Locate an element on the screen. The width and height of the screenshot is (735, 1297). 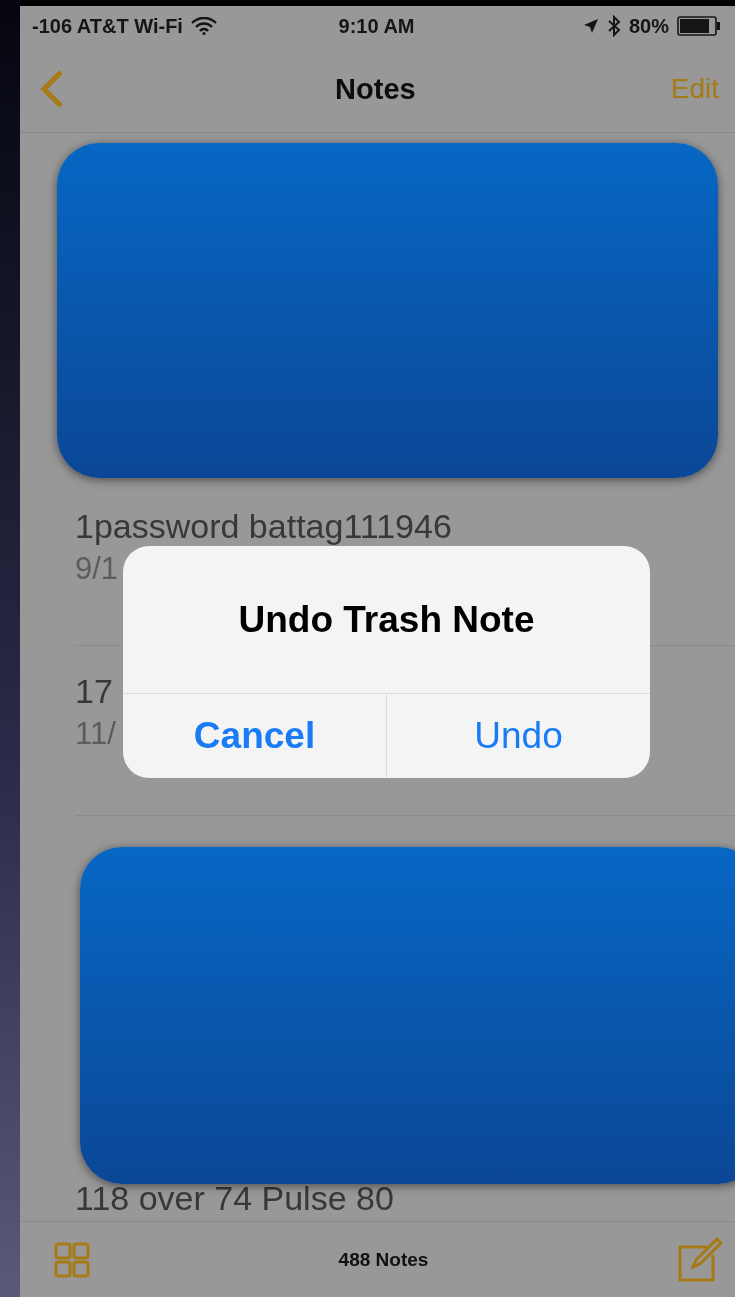
bluetooth-icon is located at coordinates (614, 26).